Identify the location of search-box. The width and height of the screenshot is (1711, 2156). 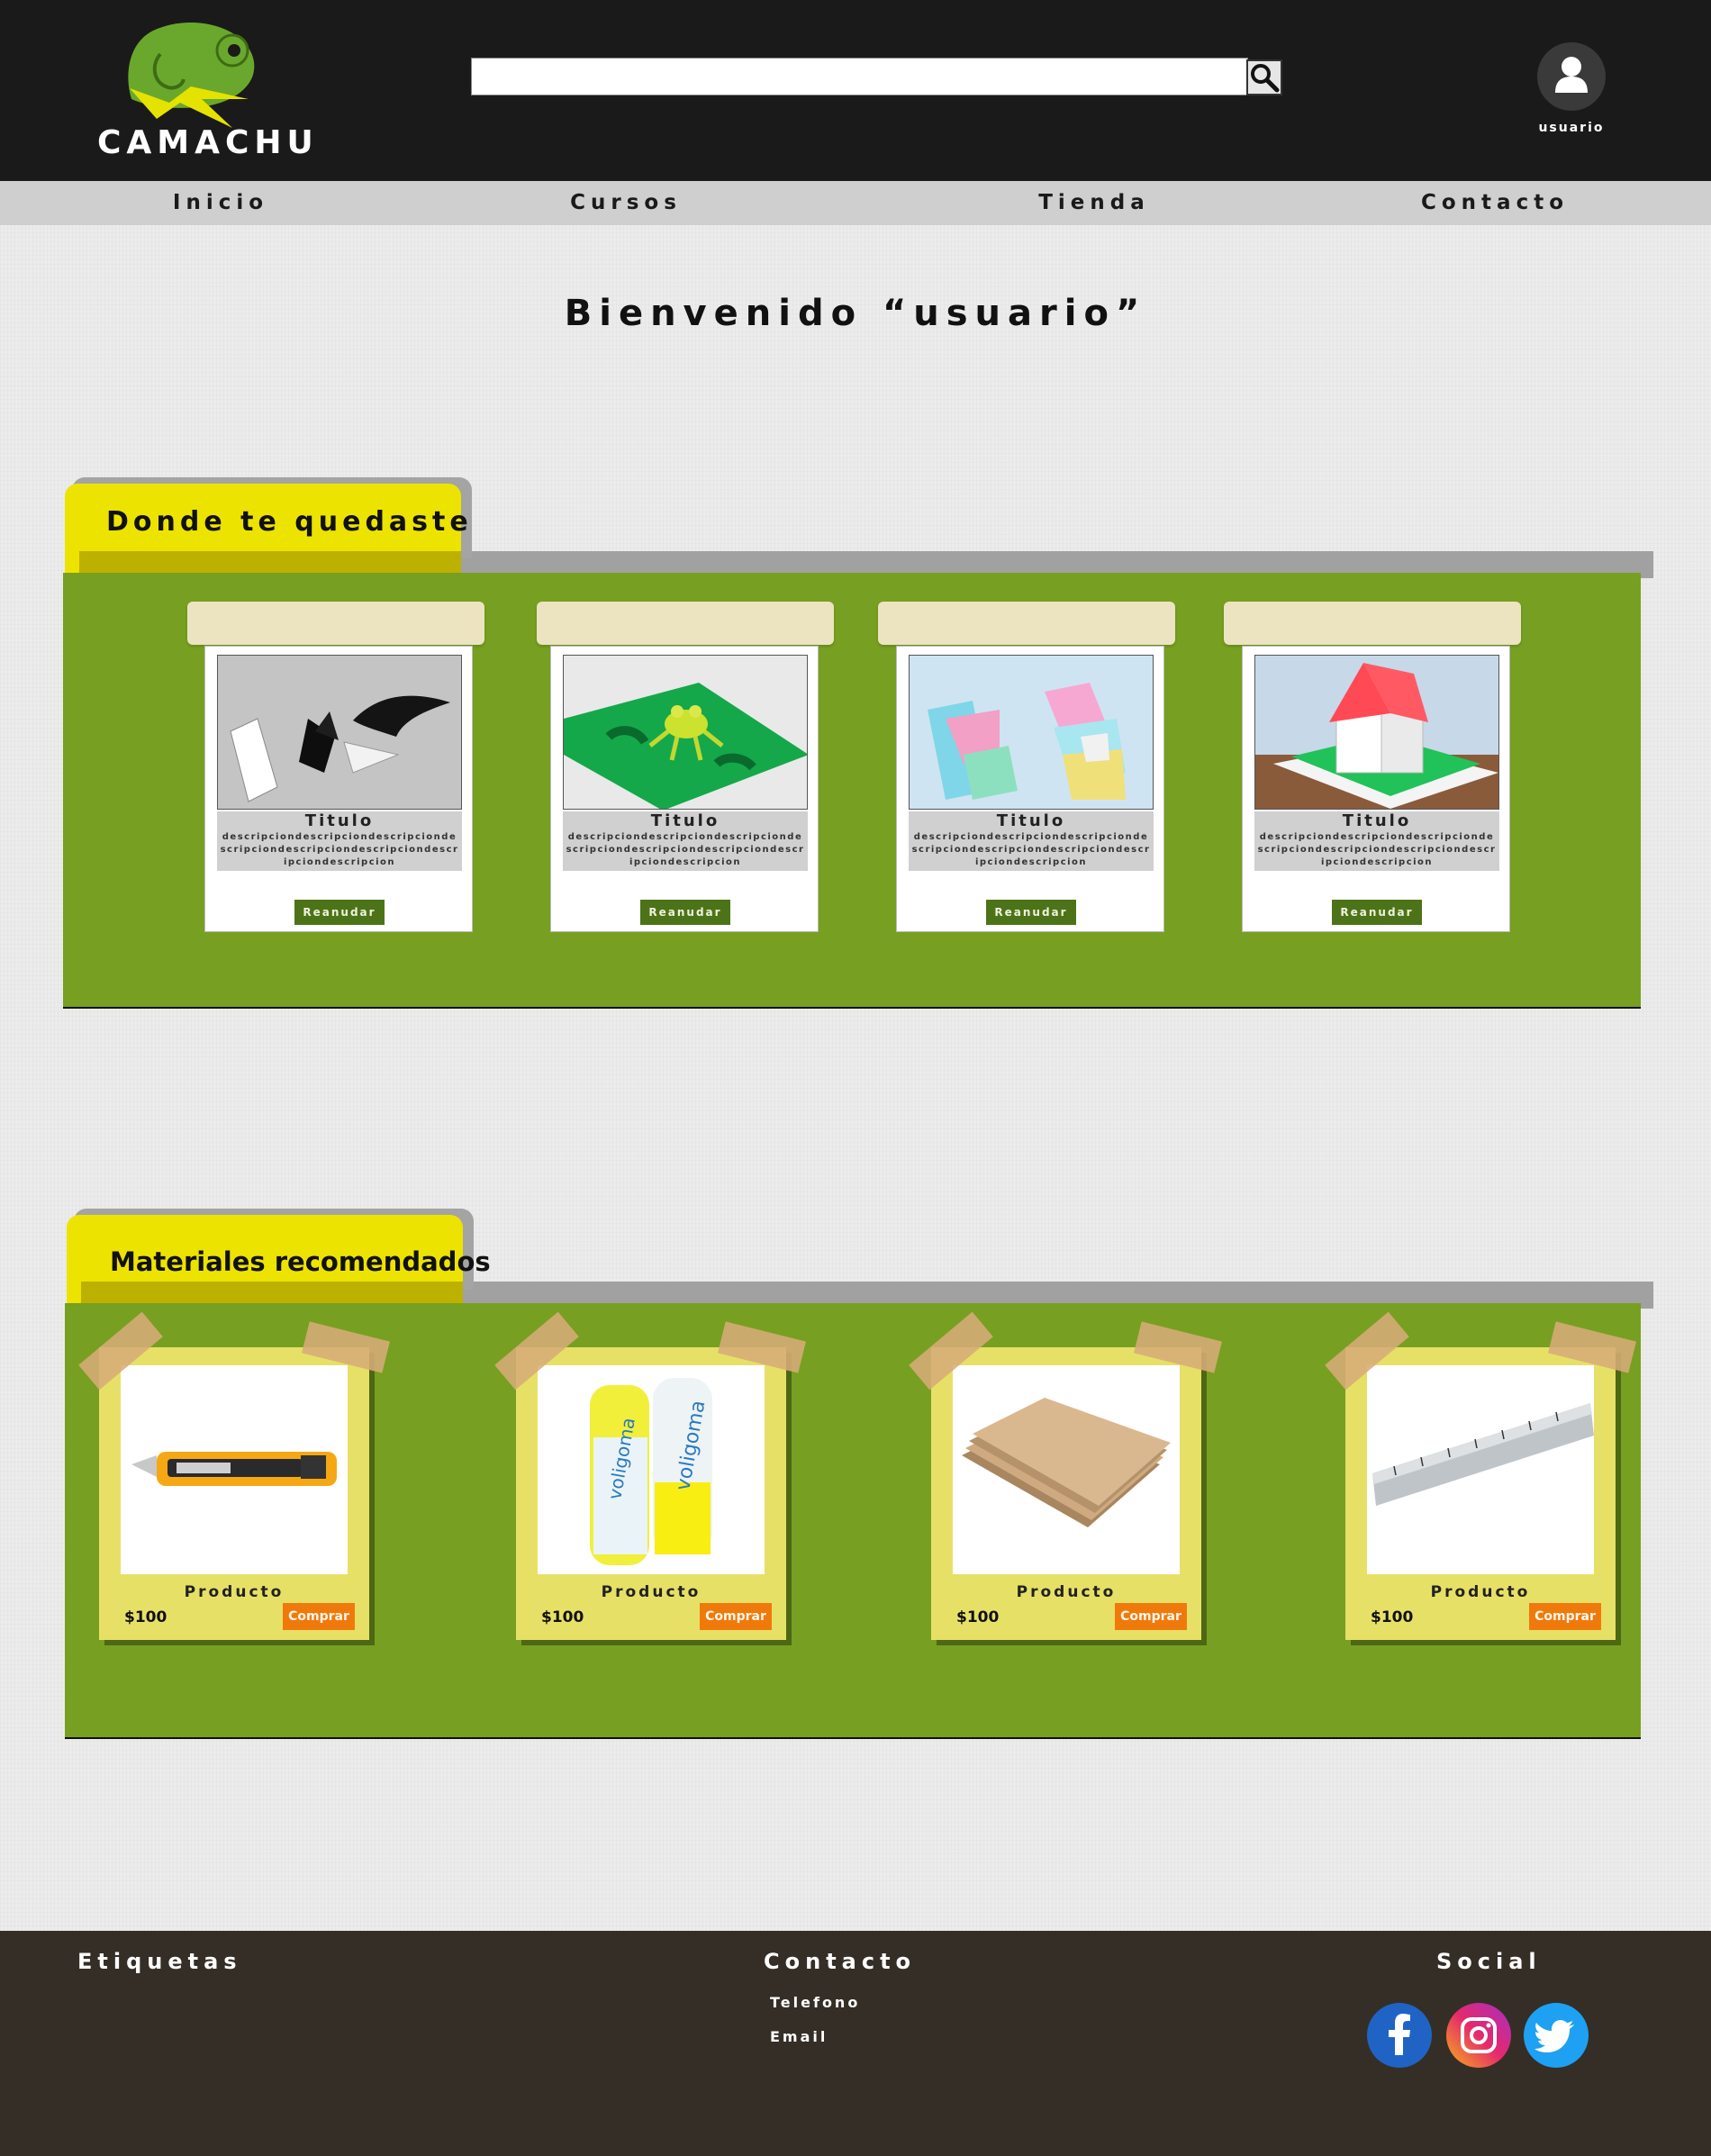
(859, 76).